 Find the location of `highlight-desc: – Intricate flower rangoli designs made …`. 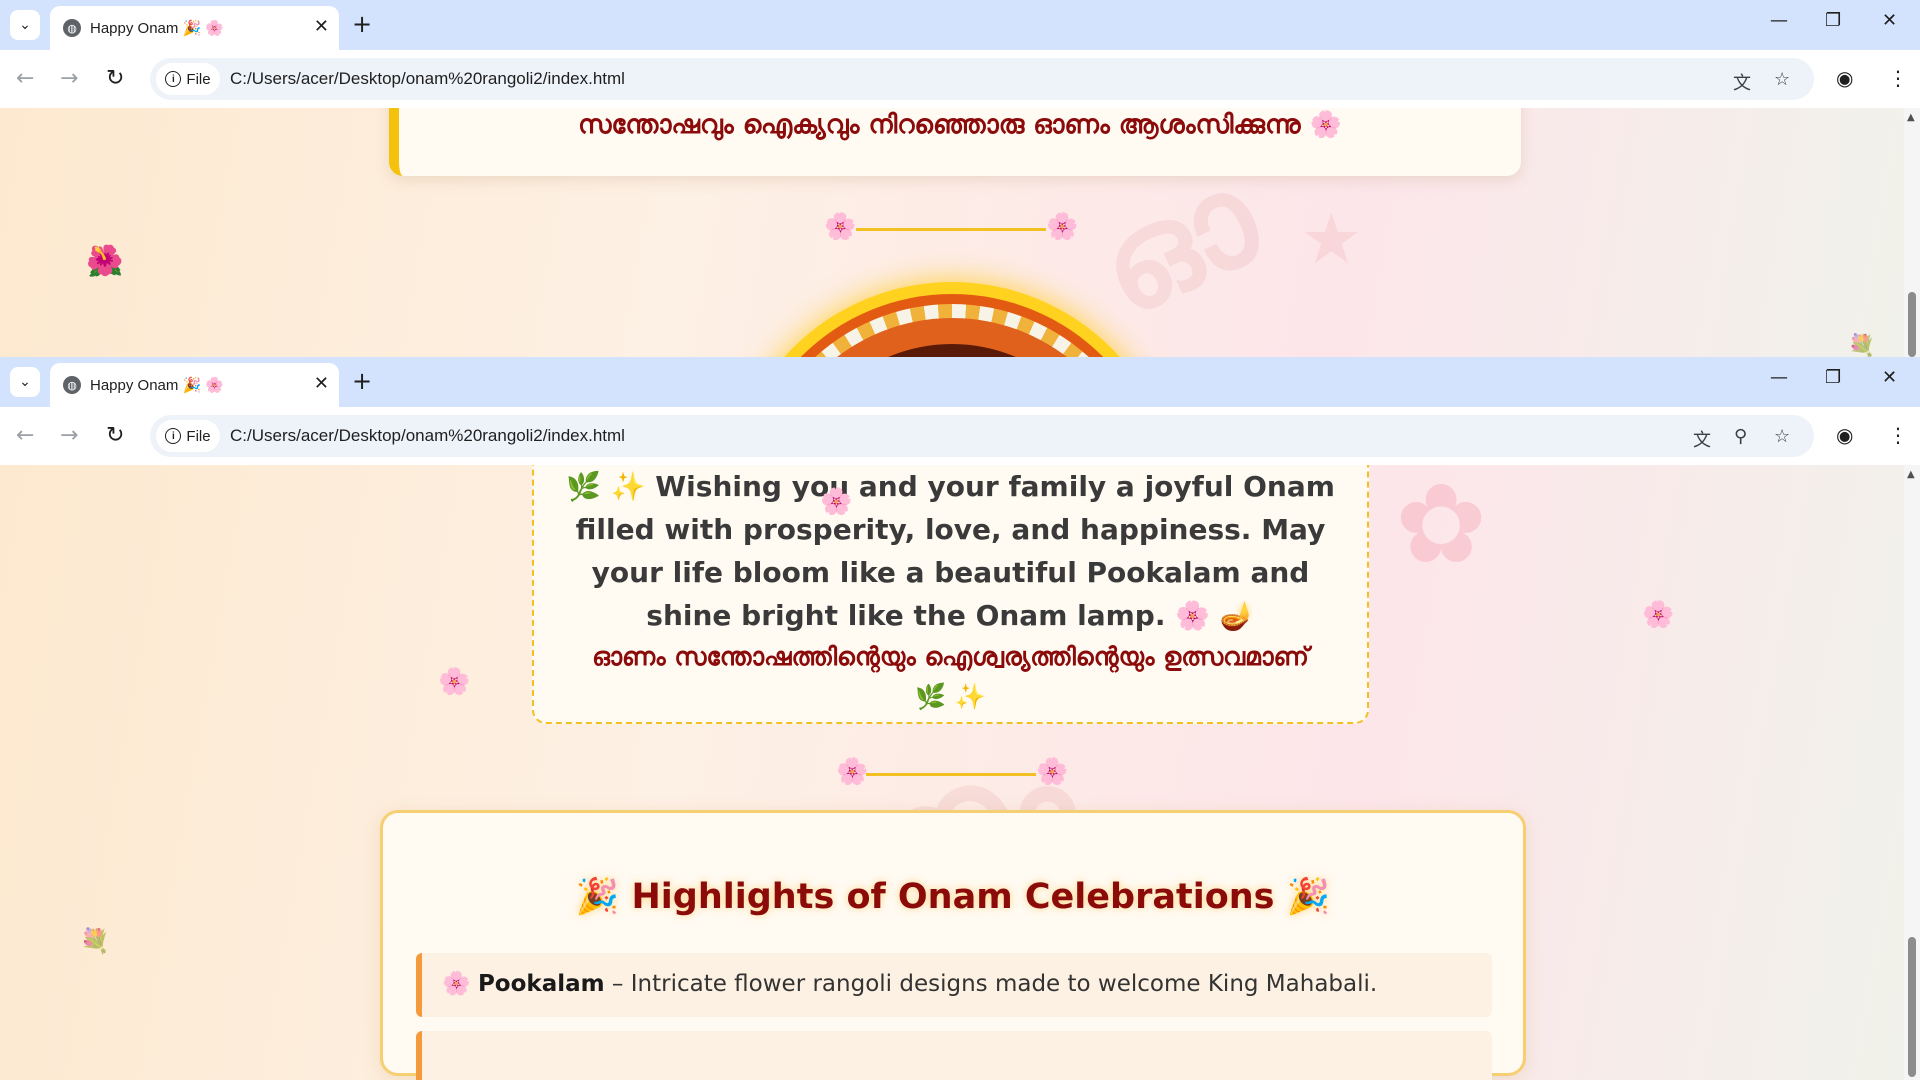

highlight-desc: – Intricate flower rangoli designs made … is located at coordinates (991, 984).